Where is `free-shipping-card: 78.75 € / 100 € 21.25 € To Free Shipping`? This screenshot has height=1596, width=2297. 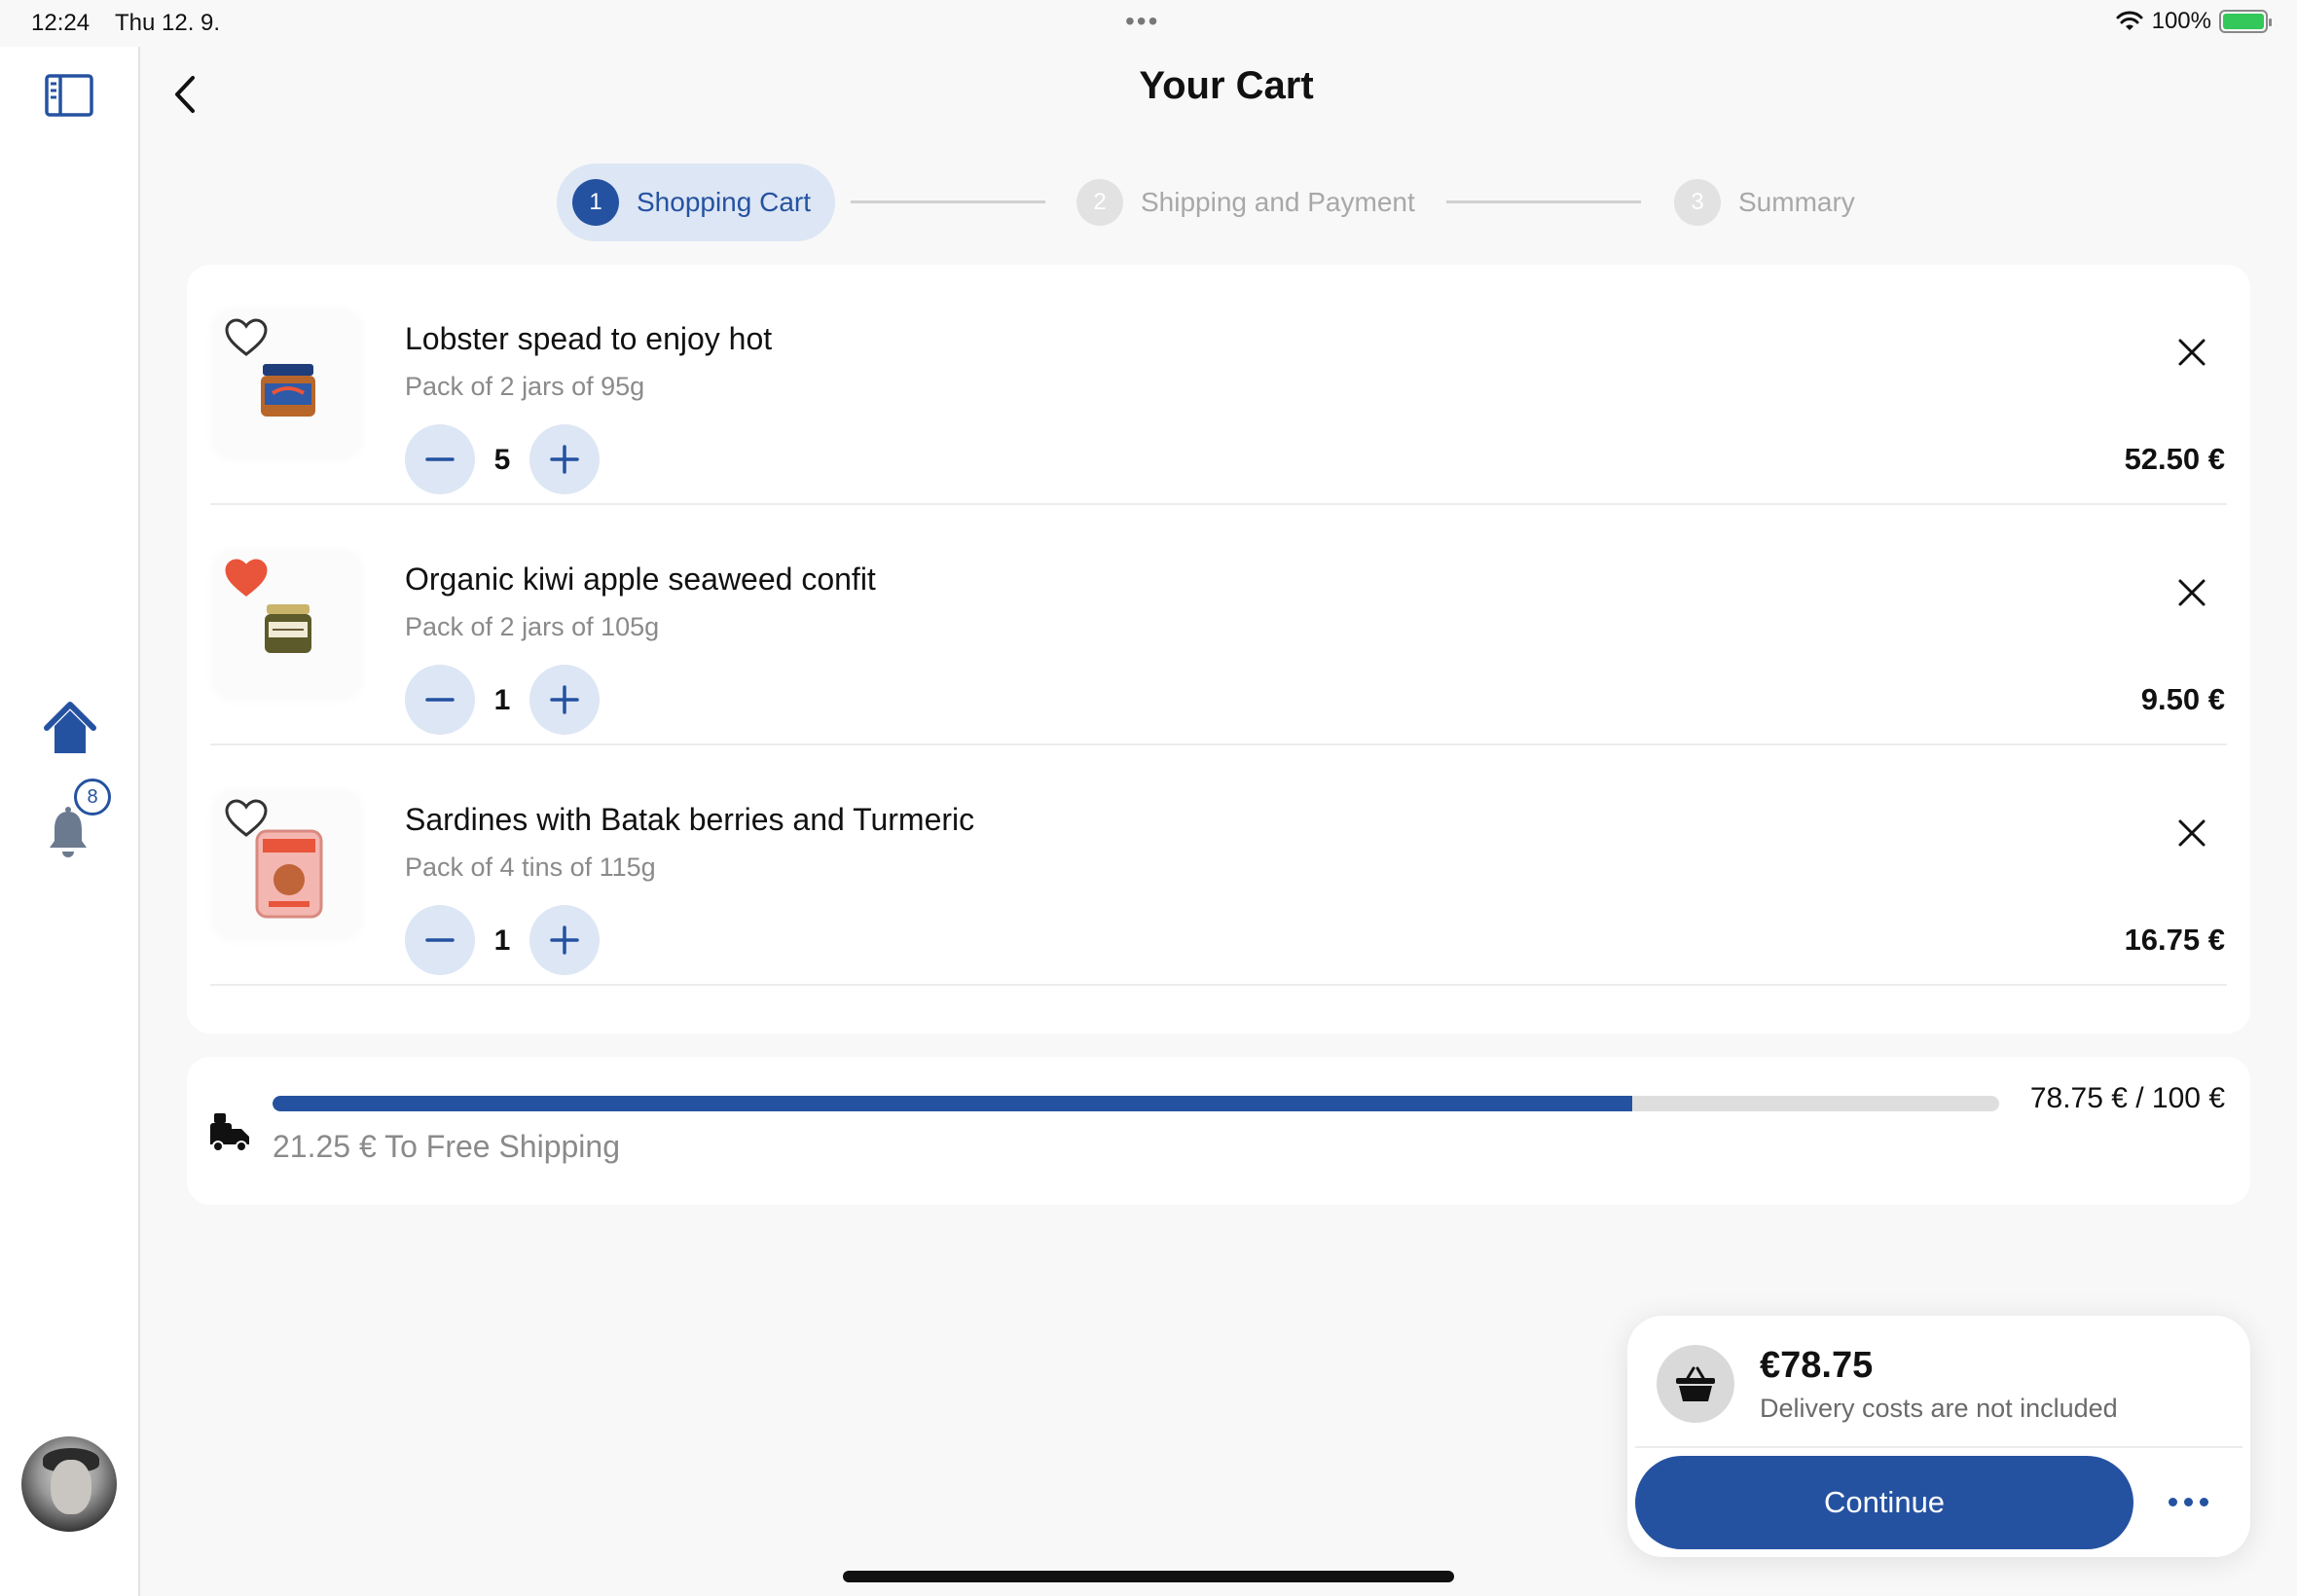
free-shipping-card: 78.75 € / 100 € 21.25 € To Free Shipping is located at coordinates (1219, 1131).